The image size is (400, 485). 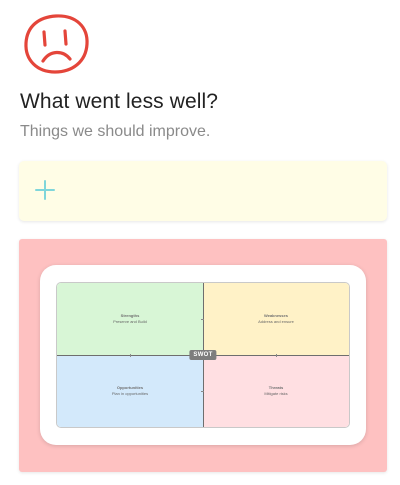 I want to click on swot-badge: SWOT, so click(x=203, y=355).